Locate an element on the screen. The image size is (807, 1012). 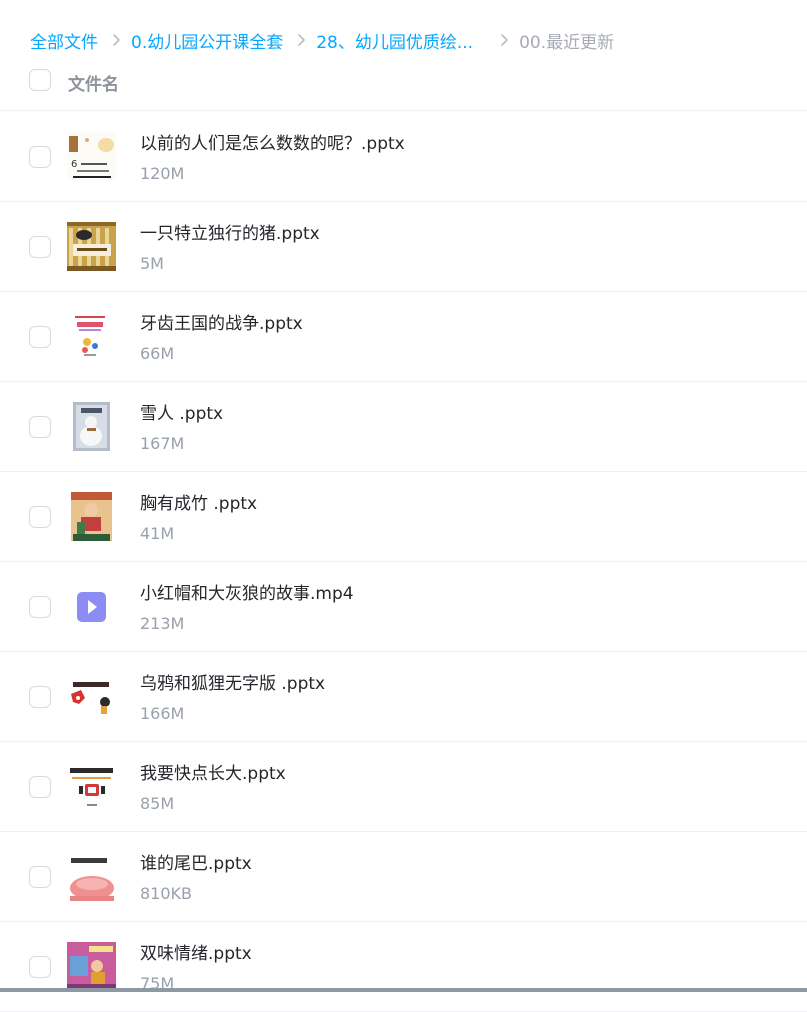
file-name: 谁的尾巴.pptx is located at coordinates (196, 861).